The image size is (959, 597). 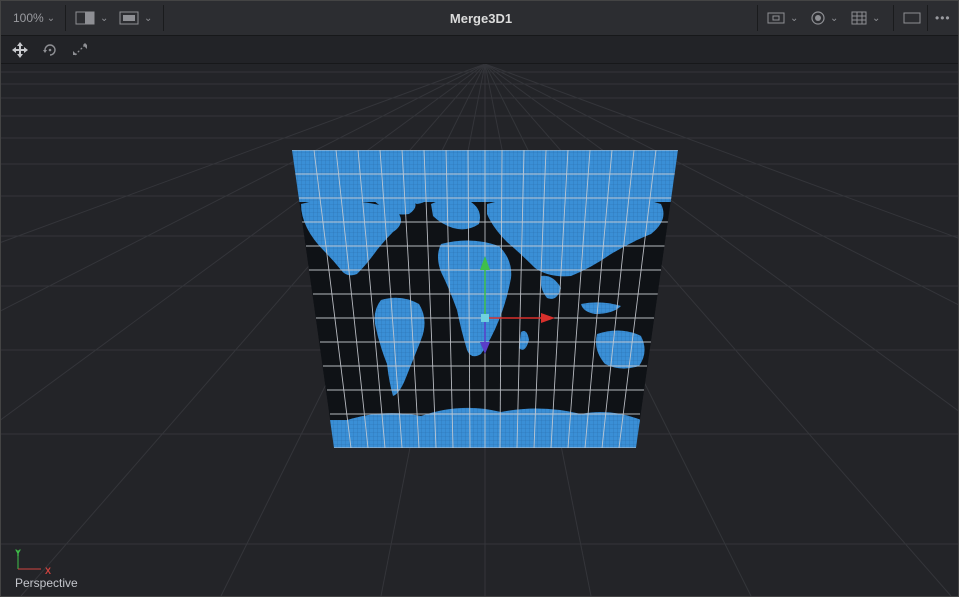 I want to click on viewer-header: 100% ⌄ ⌄ ⌄ Merge3D1 ⌄ ⌄ ⌄ •••, so click(x=479, y=18).